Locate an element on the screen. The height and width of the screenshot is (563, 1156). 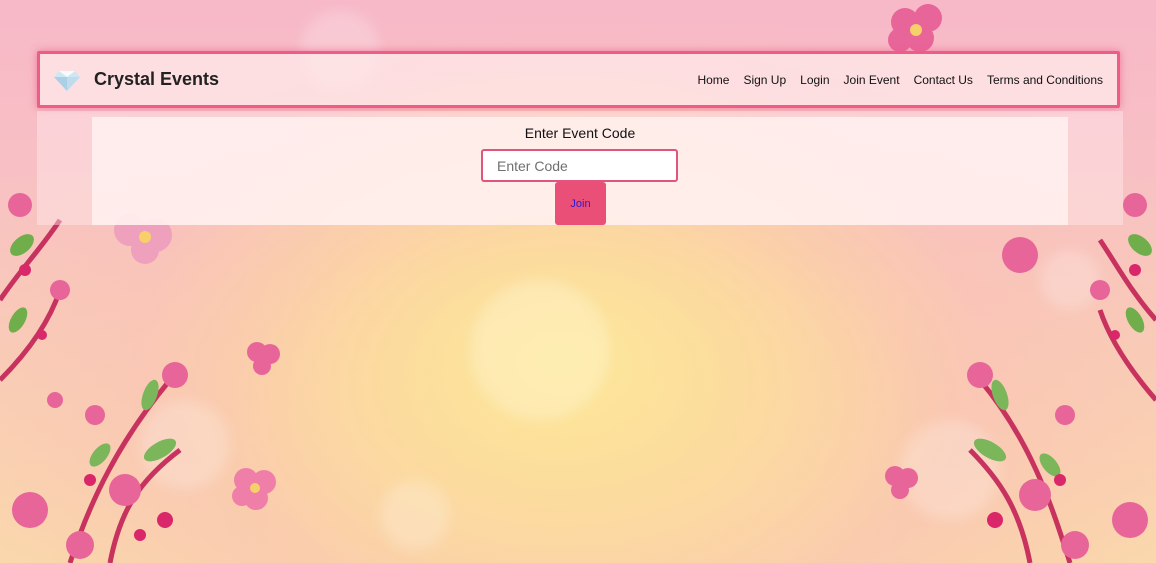
nav-terms-link: Terms and Conditions is located at coordinates (1045, 80).